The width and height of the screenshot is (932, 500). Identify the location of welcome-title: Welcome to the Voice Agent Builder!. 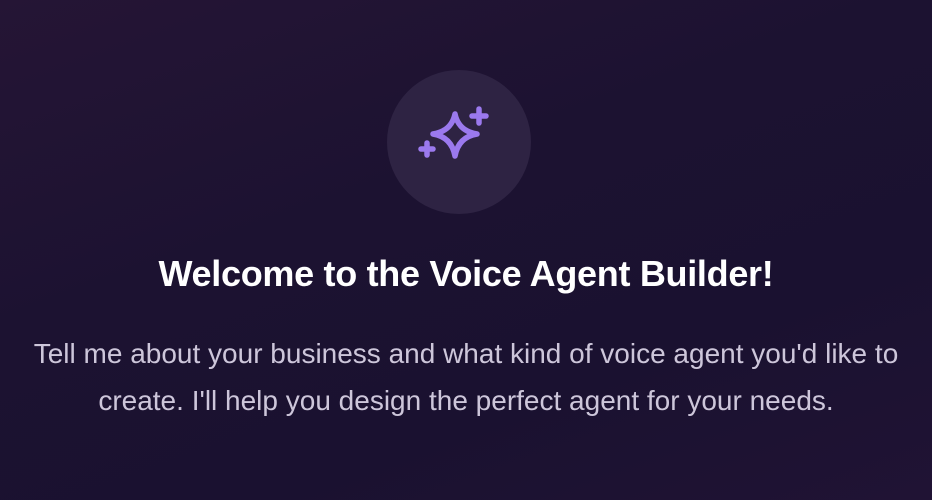
(466, 273).